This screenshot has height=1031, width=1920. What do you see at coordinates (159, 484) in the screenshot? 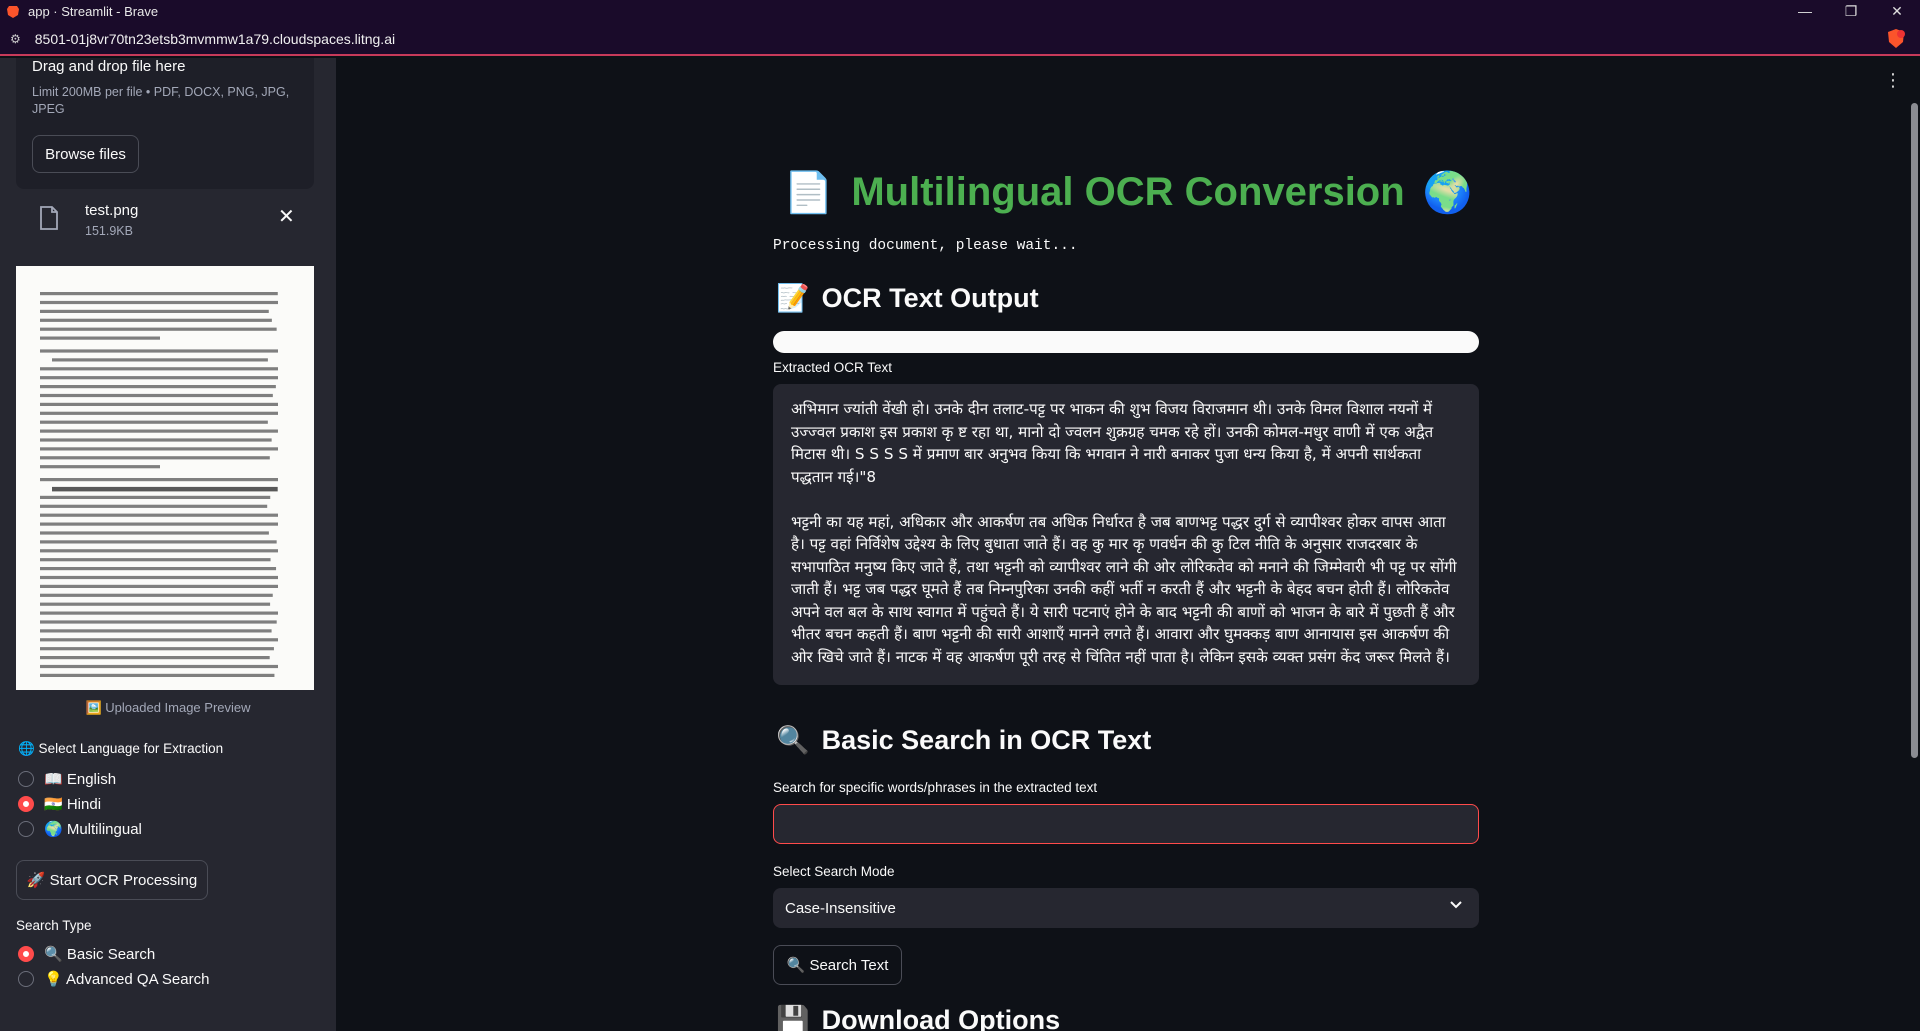
I see `document-page-image` at bounding box center [159, 484].